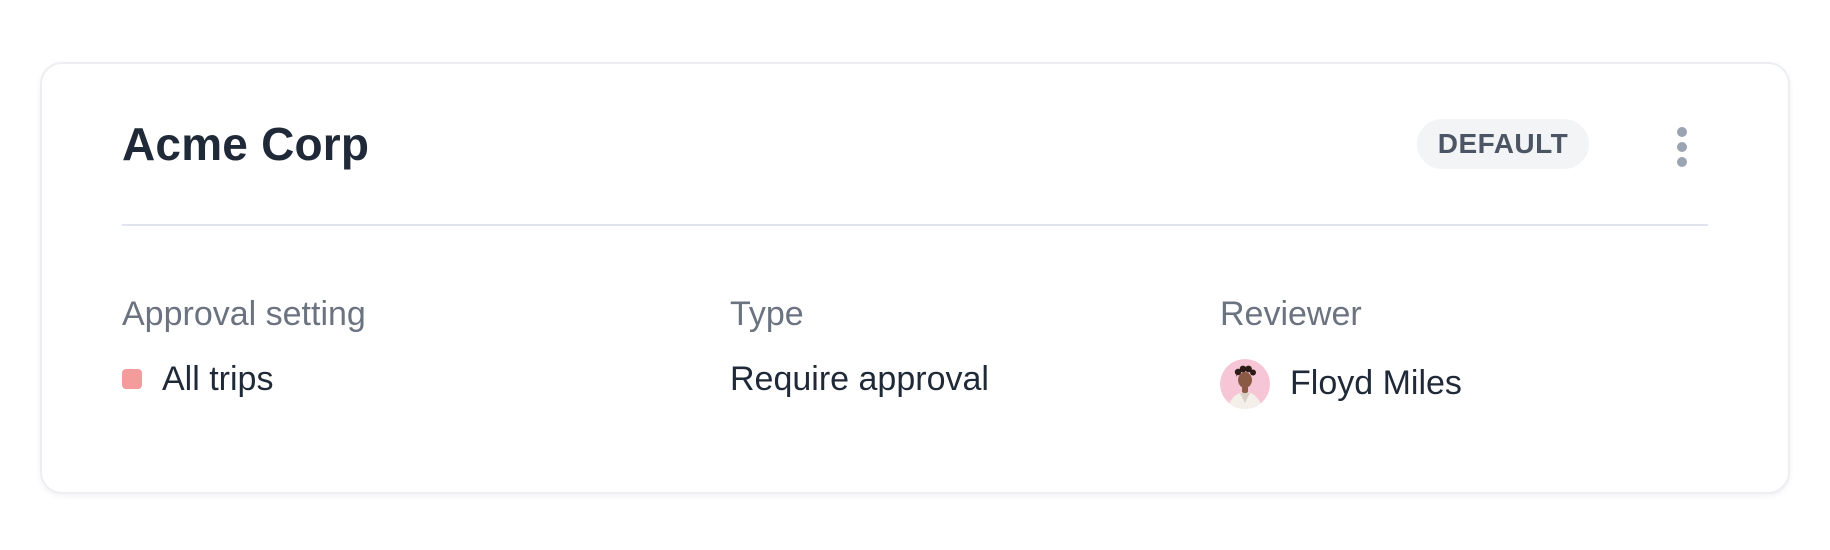 Image resolution: width=1830 pixels, height=550 pixels. I want to click on type-label: Type, so click(767, 314).